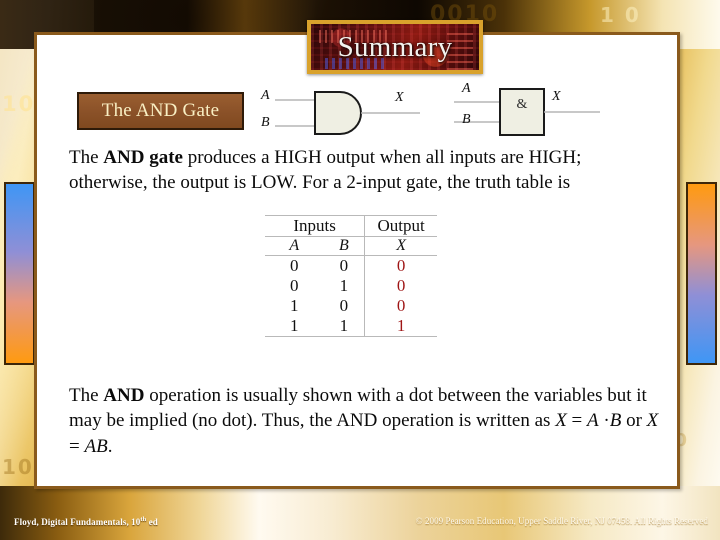 The image size is (720, 540). Describe the element at coordinates (351, 286) in the screenshot. I see `table-row: 0 1 0` at that location.